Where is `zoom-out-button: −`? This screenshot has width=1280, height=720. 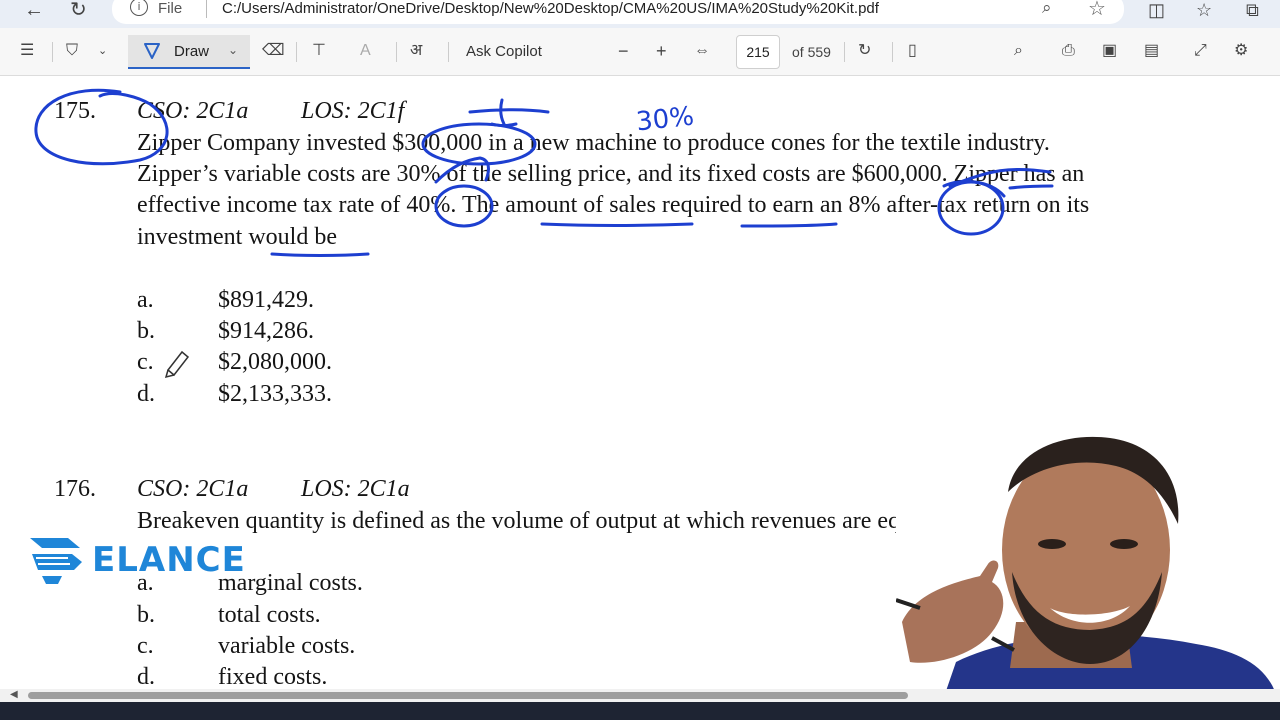
zoom-out-button: − is located at coordinates (623, 51).